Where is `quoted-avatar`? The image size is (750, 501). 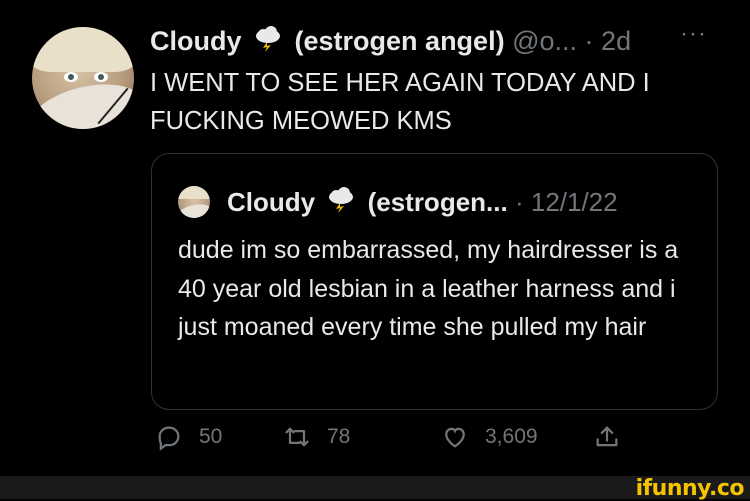 quoted-avatar is located at coordinates (194, 202).